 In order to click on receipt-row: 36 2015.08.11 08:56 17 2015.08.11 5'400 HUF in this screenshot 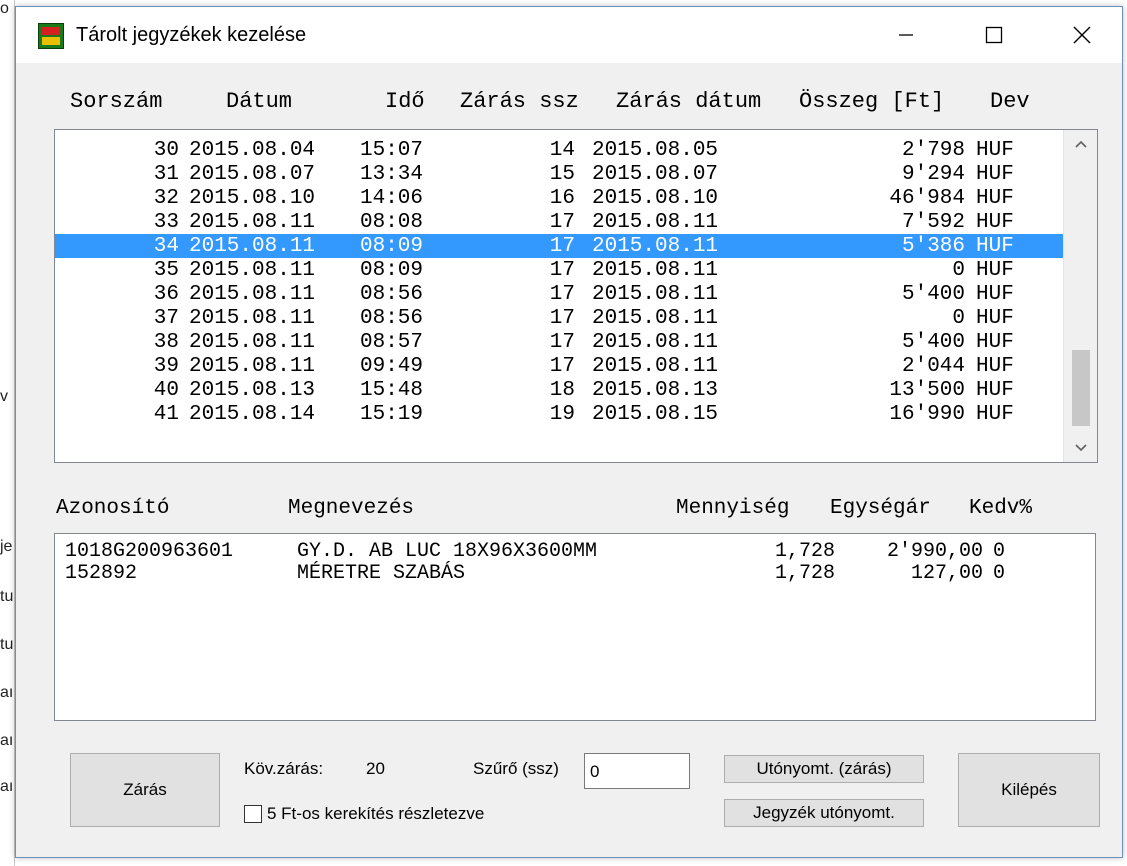, I will do `click(559, 294)`.